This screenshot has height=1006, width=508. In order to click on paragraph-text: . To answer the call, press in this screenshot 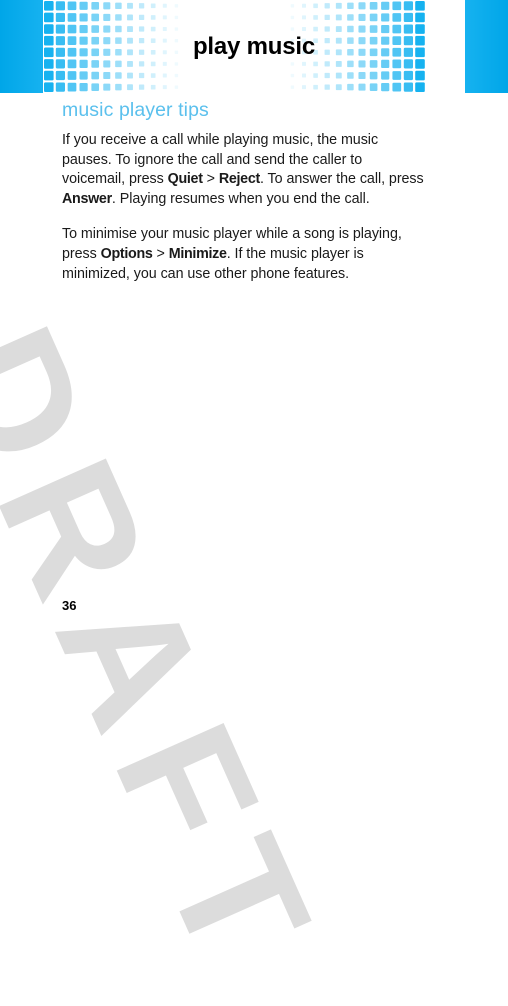, I will do `click(341, 179)`.